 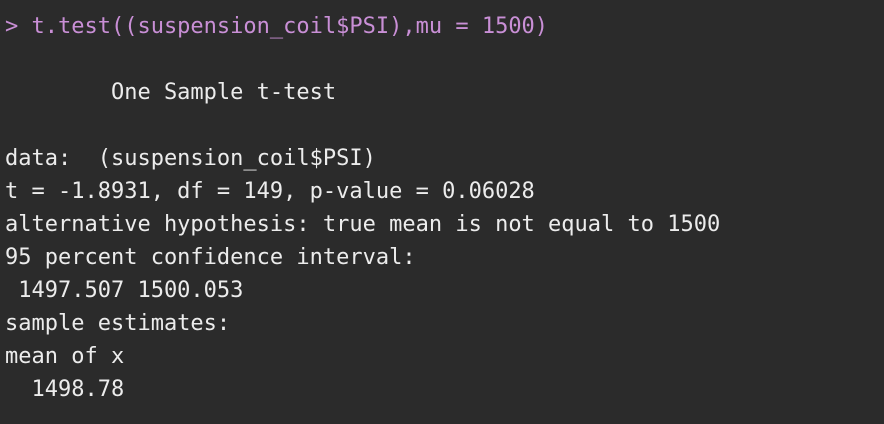 What do you see at coordinates (171, 92) in the screenshot?
I see `test-title: One Sample t-test` at bounding box center [171, 92].